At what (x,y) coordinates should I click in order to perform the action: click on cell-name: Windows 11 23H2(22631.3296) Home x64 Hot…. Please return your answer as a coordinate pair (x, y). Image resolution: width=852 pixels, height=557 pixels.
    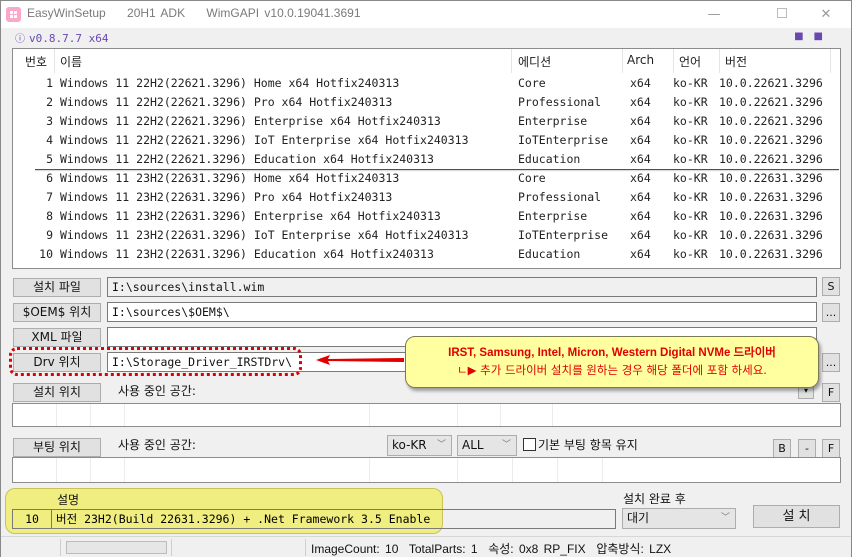
    Looking at the image, I should click on (230, 178).